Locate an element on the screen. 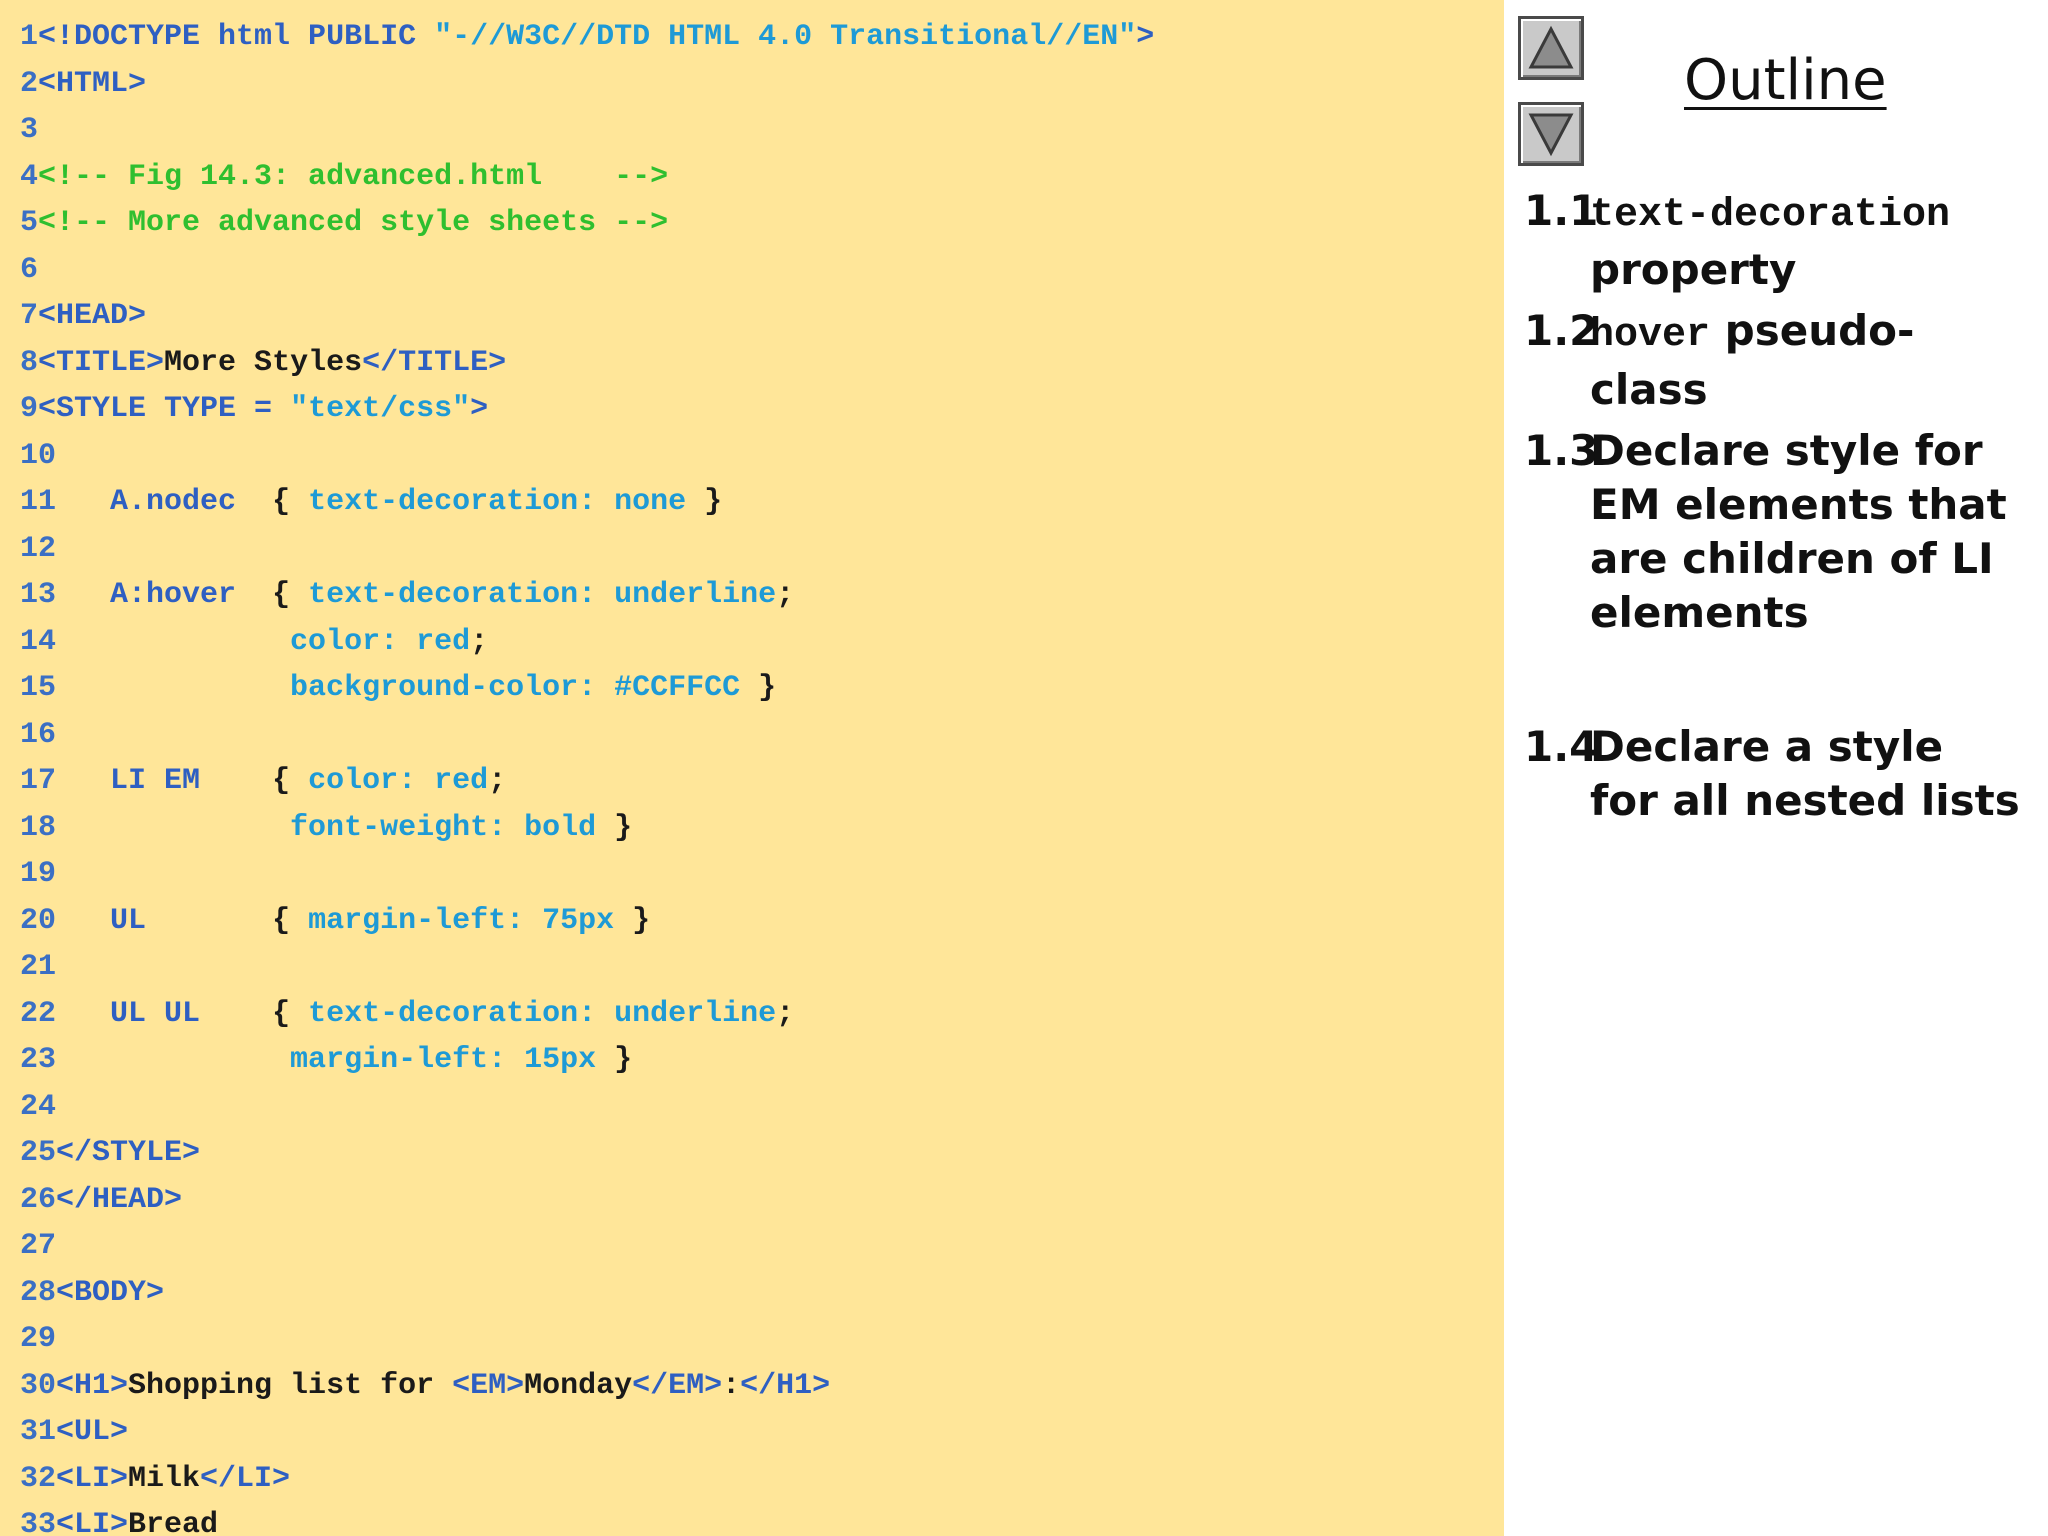  code-line: 14 color: red; is located at coordinates (254, 642).